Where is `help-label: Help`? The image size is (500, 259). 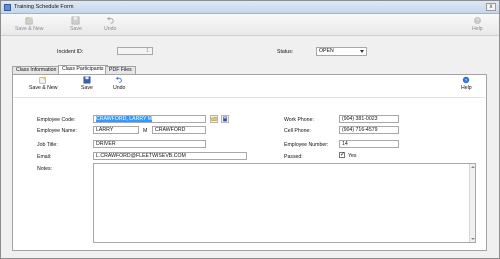 help-label: Help is located at coordinates (477, 29).